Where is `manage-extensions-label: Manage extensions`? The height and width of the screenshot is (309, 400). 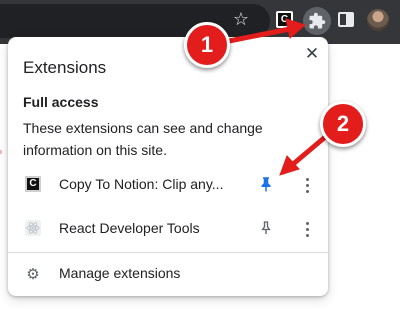 manage-extensions-label: Manage extensions is located at coordinates (119, 273).